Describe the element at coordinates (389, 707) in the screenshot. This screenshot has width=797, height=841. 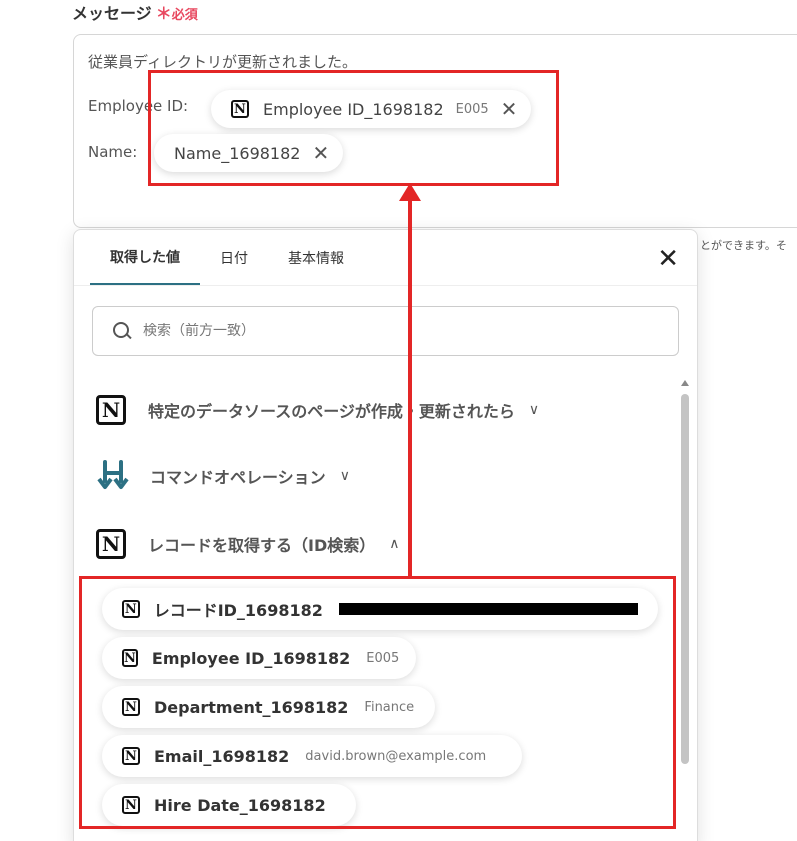
I see `item-value: Finance` at that location.